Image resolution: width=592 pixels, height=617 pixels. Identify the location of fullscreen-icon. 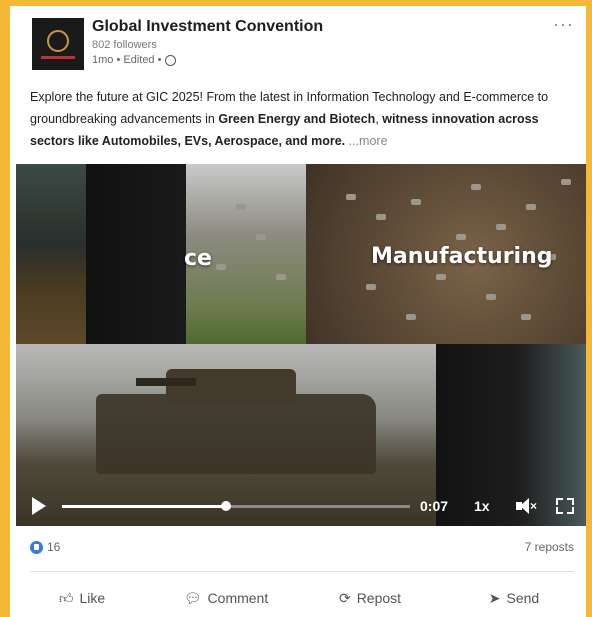
(565, 506).